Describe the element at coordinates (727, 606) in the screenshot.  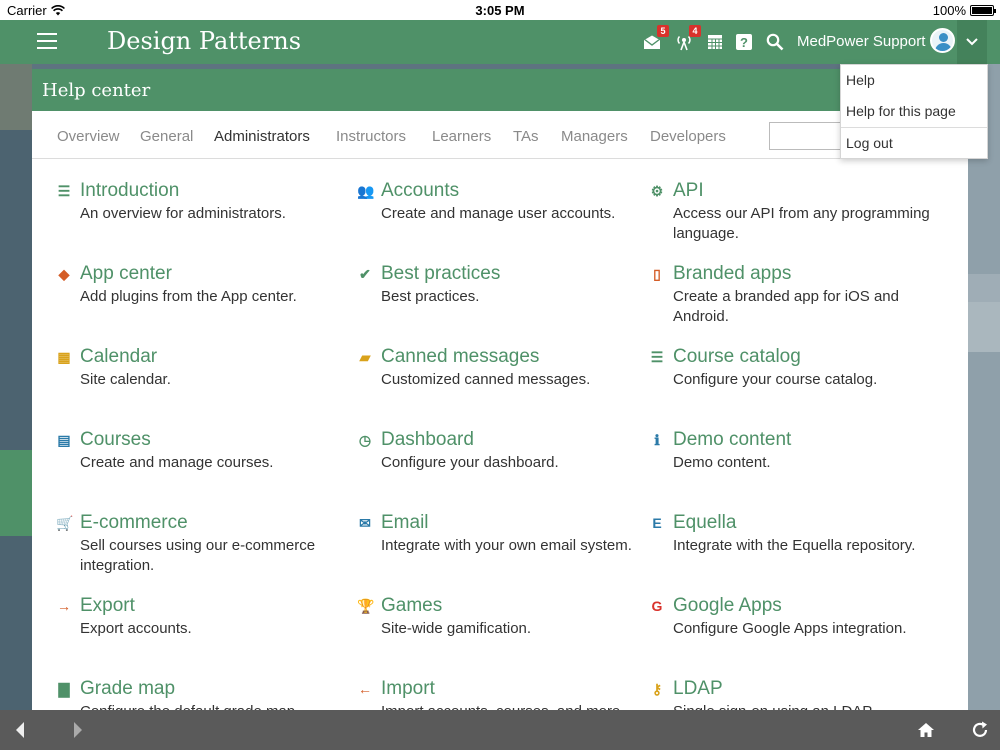
I see `help-topic-link: Google Apps` at that location.